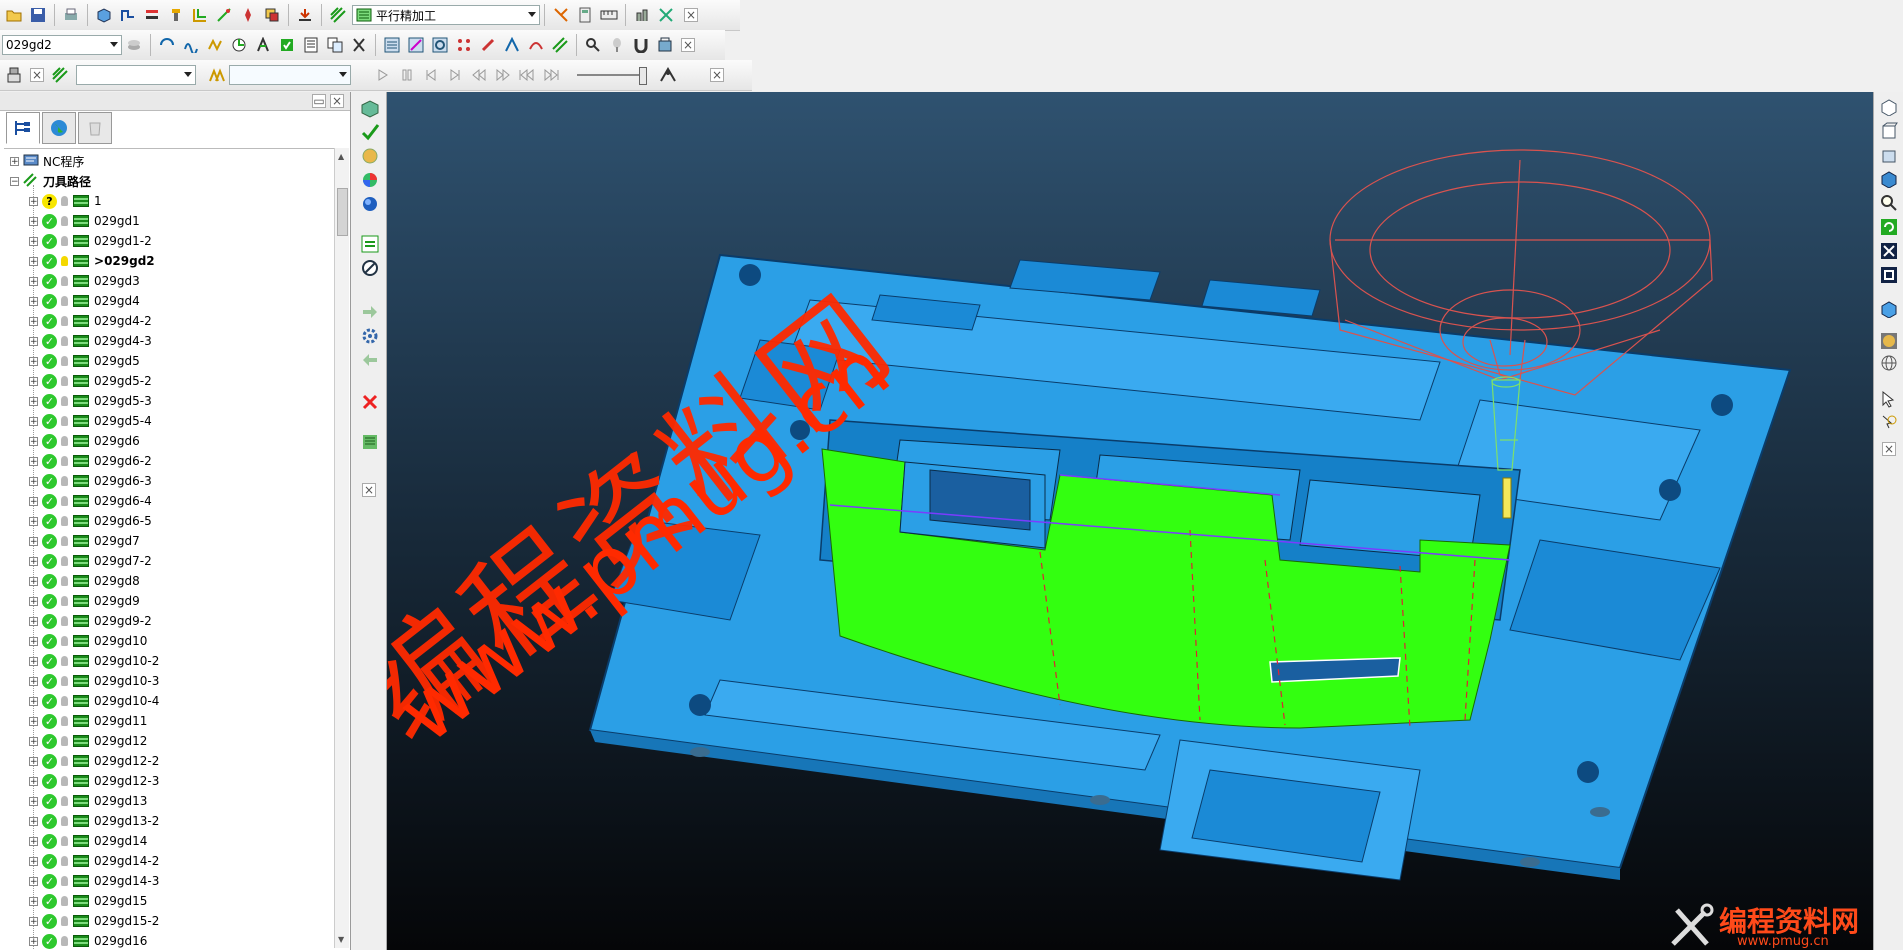 The image size is (1903, 950). I want to click on toolpath-item: + ✓ 029gd6, so click(84, 441).